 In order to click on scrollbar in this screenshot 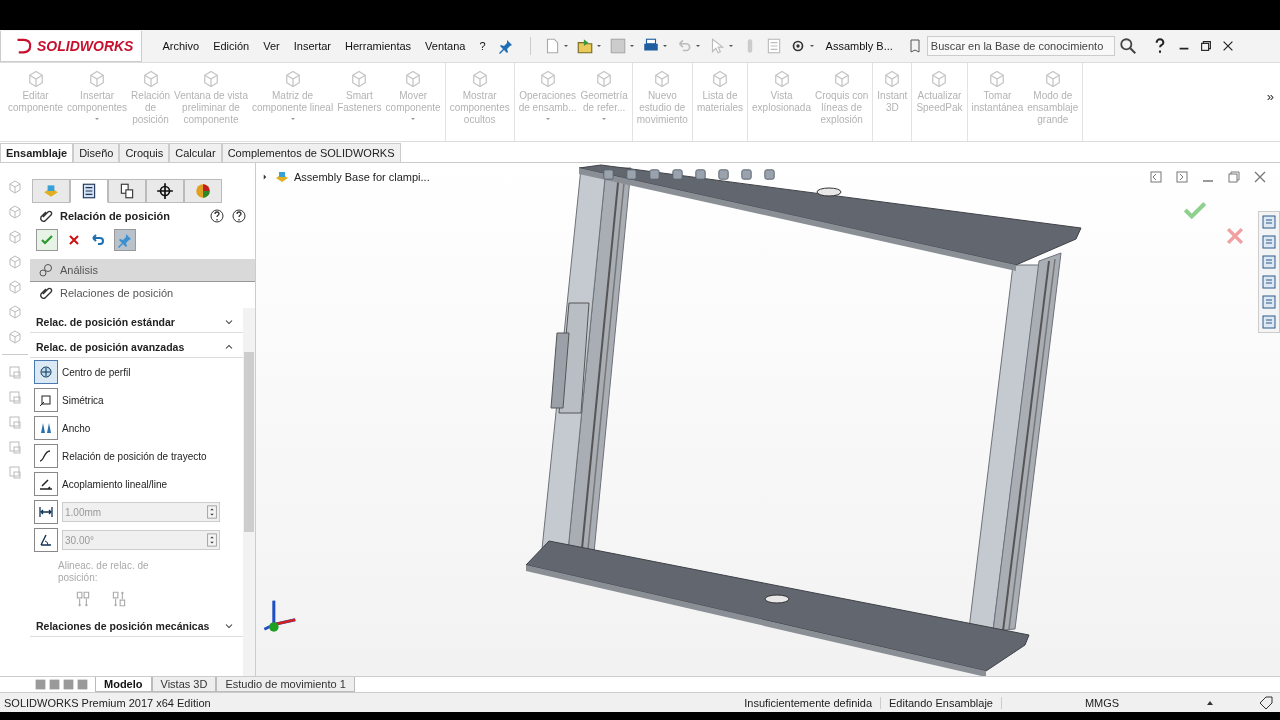, I will do `click(249, 492)`.